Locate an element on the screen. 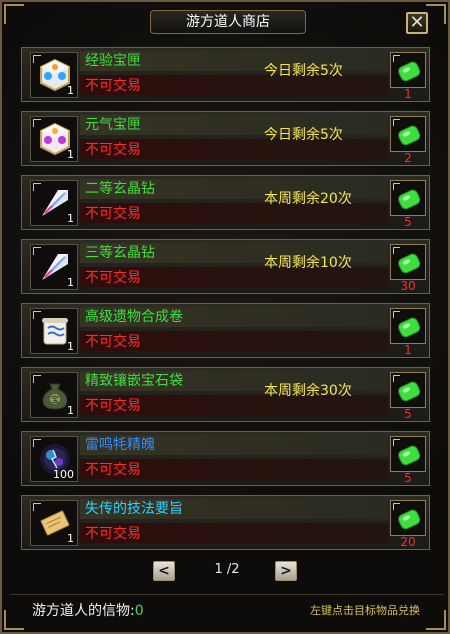  item-slot: 100 is located at coordinates (54, 459).